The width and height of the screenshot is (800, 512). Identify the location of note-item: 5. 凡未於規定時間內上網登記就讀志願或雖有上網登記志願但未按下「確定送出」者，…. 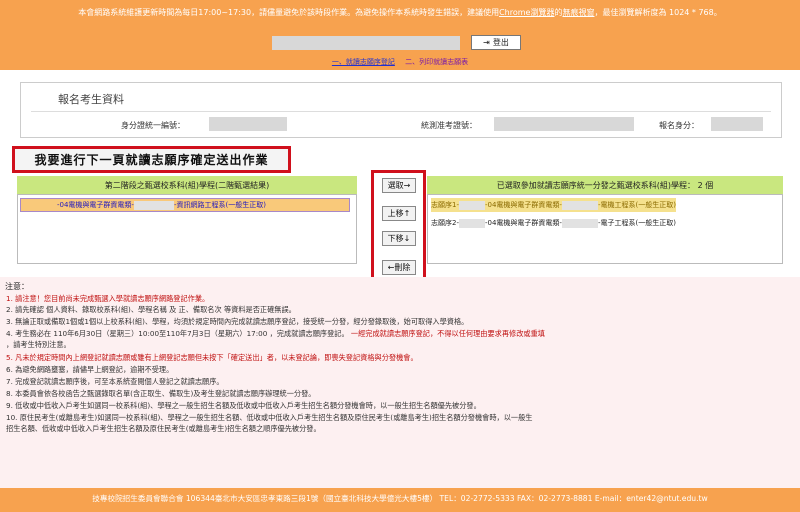
(212, 357).